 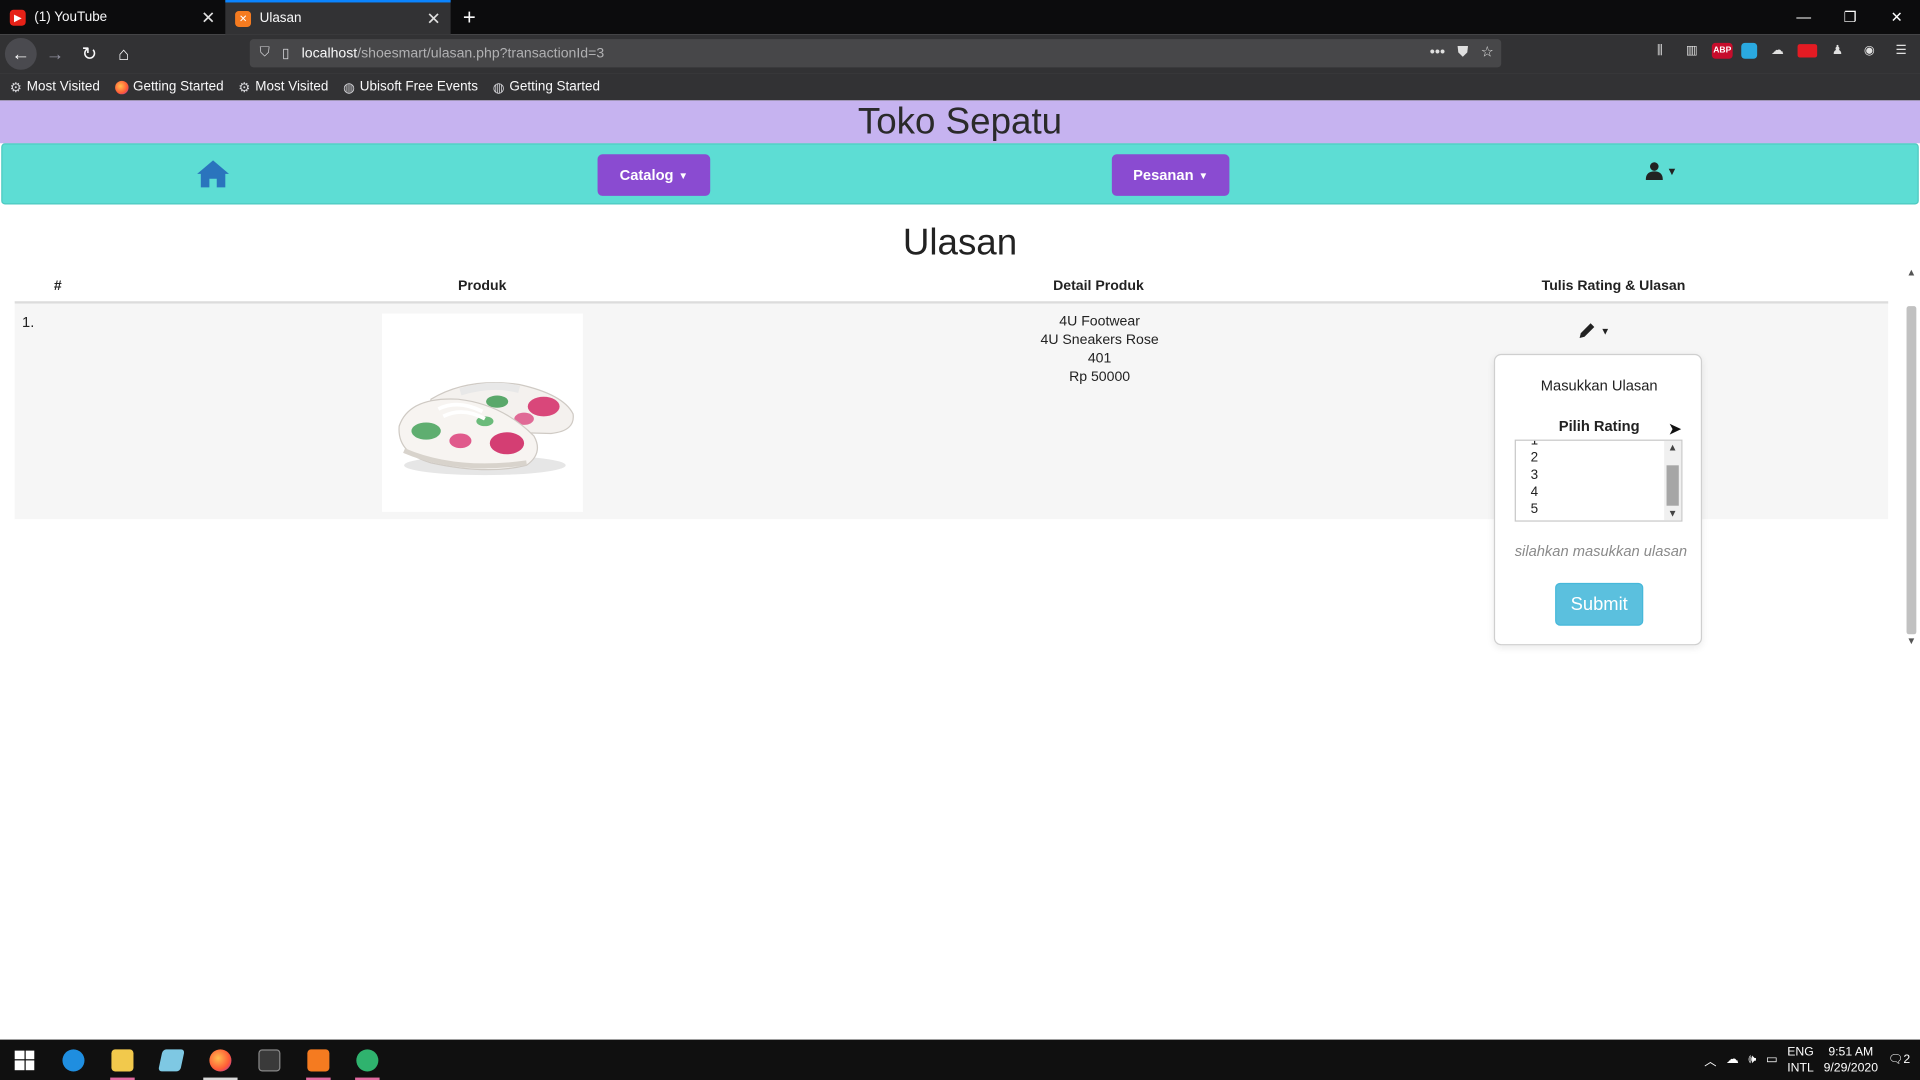 I want to click on extension-blue-icon, so click(x=1749, y=50).